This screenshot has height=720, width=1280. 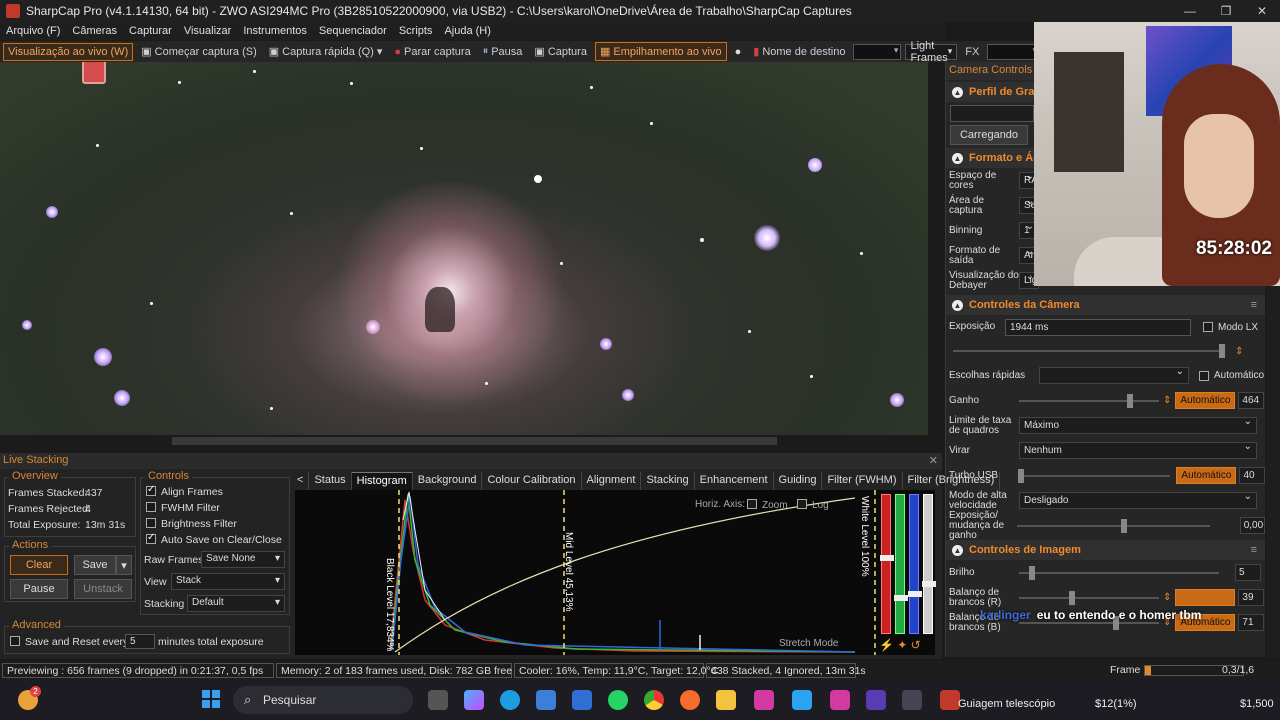 What do you see at coordinates (474, 441) in the screenshot?
I see `scrollbar-thumb` at bounding box center [474, 441].